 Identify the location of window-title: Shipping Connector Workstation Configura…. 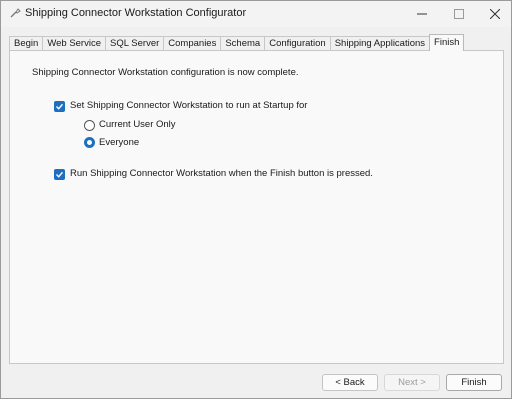
(136, 13).